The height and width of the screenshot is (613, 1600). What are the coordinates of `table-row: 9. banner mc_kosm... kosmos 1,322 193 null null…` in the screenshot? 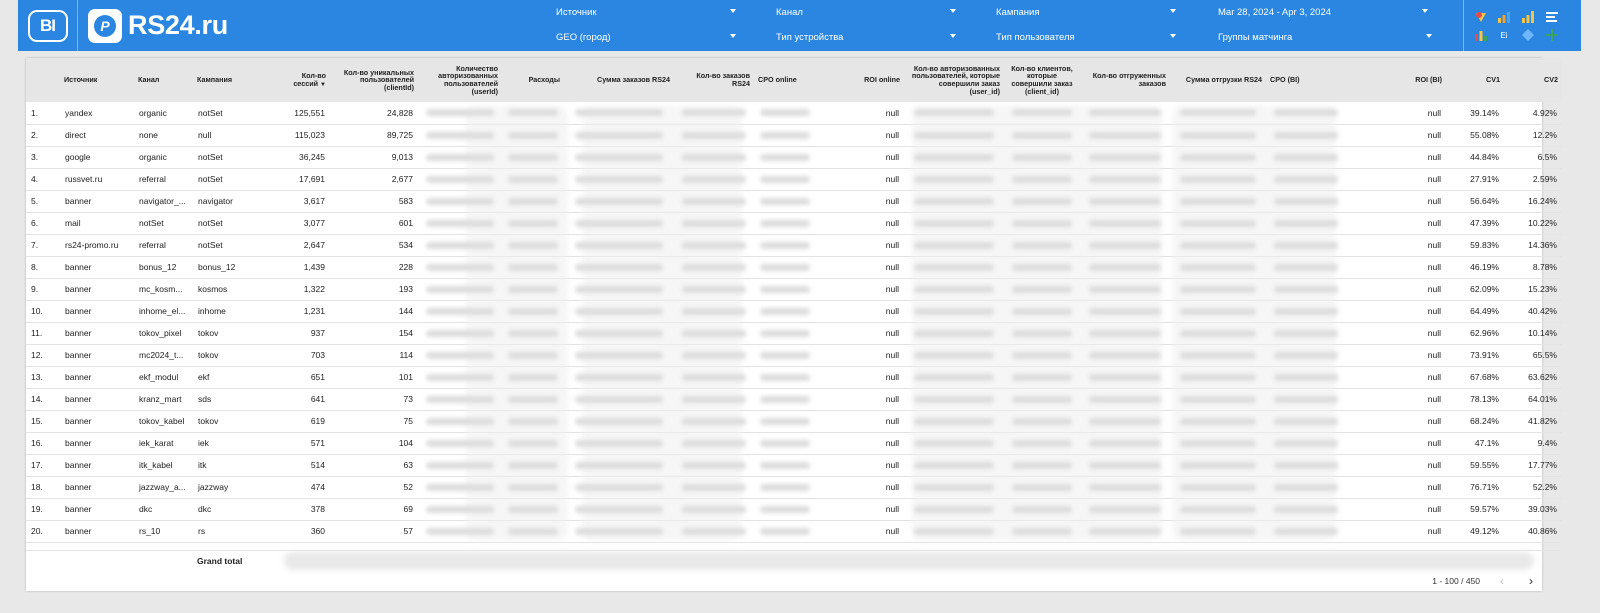 It's located at (794, 289).